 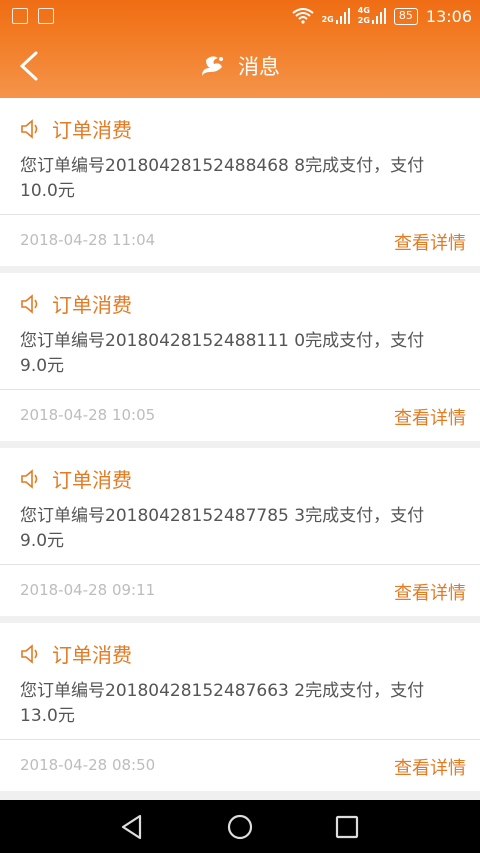 I want to click on system-navigation-bar, so click(x=240, y=826).